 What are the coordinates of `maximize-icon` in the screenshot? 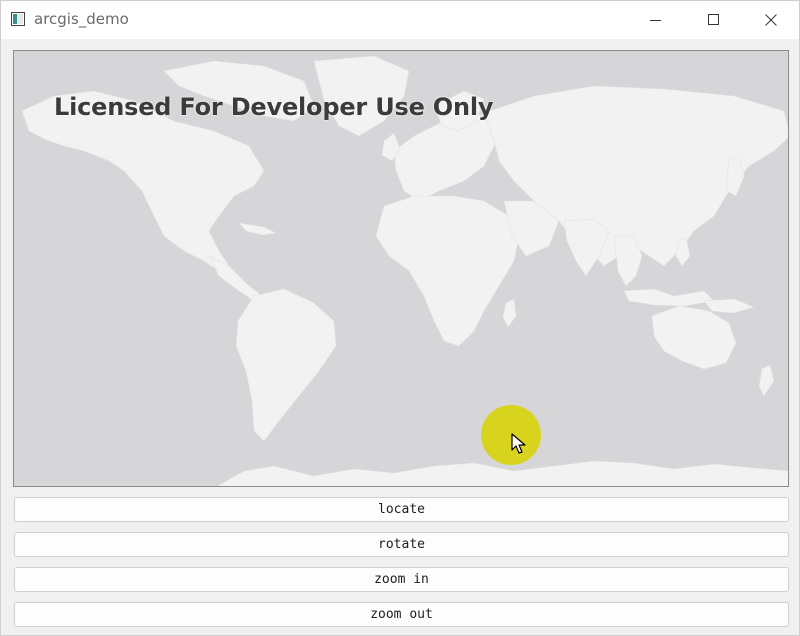 It's located at (713, 19).